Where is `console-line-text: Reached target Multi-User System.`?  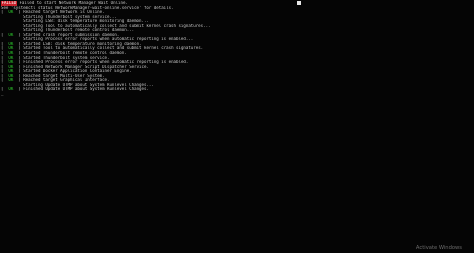 console-line-text: Reached target Multi-User System. is located at coordinates (62, 75).